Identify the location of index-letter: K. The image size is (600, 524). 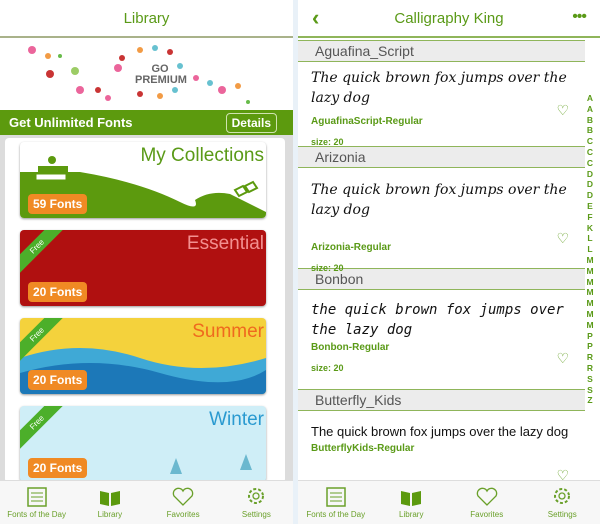
(590, 228).